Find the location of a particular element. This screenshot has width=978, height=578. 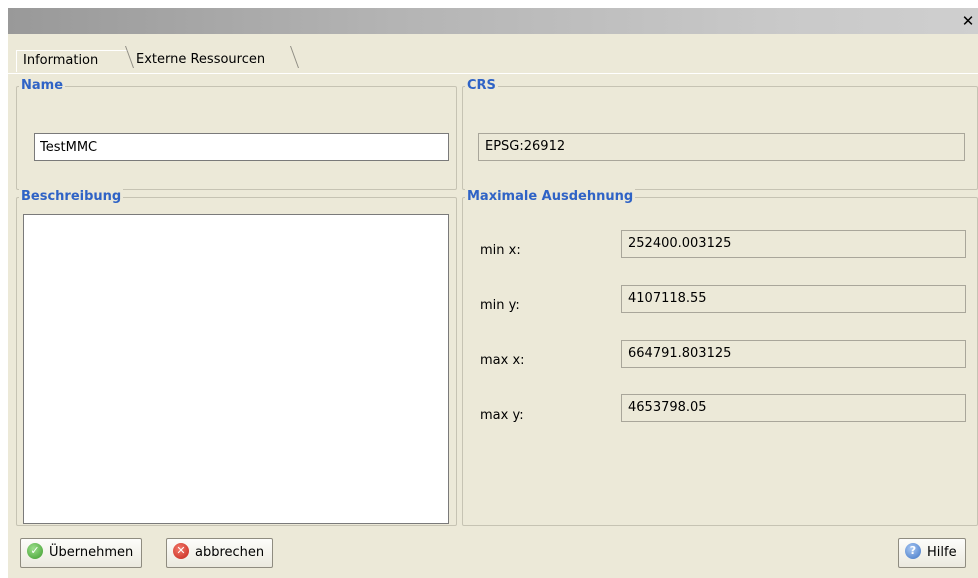

tab-divider is located at coordinates (493, 73).